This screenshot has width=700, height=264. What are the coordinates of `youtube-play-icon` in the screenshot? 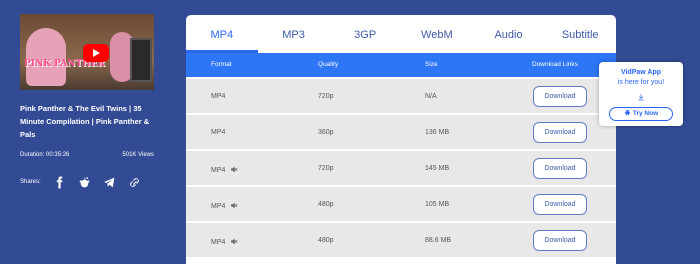 It's located at (96, 53).